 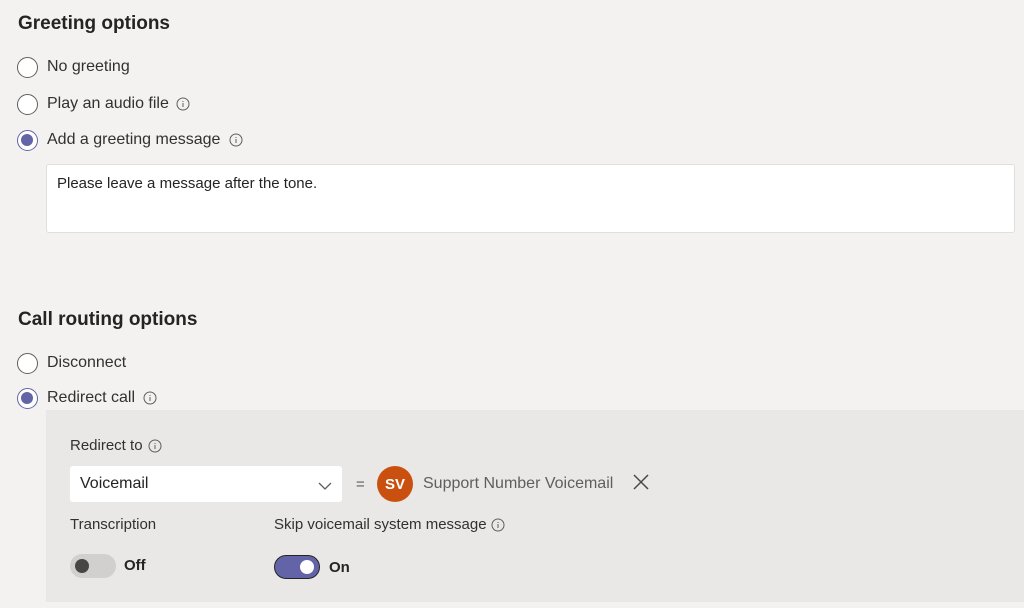 I want to click on radio-disconnect: Disconnect, so click(x=71, y=363).